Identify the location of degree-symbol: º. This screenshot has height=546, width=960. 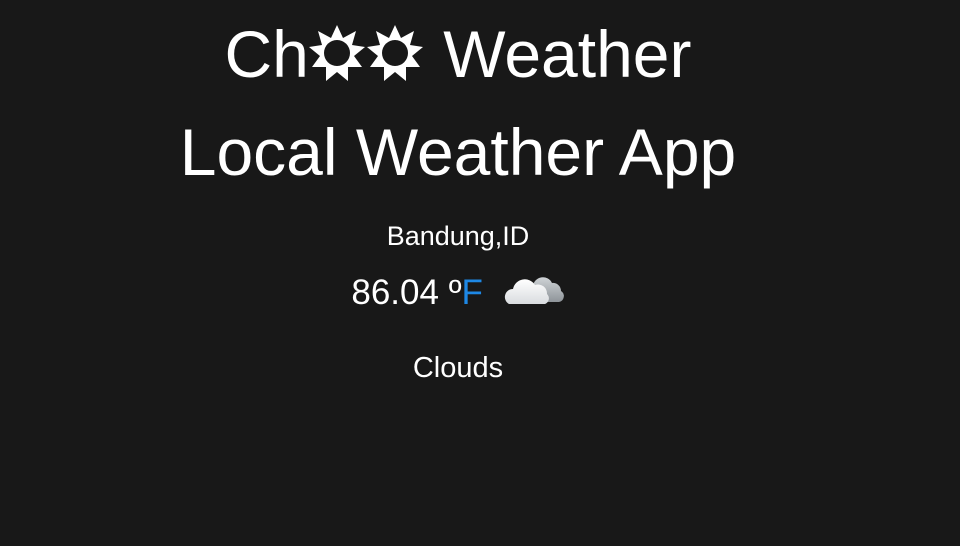
(455, 292).